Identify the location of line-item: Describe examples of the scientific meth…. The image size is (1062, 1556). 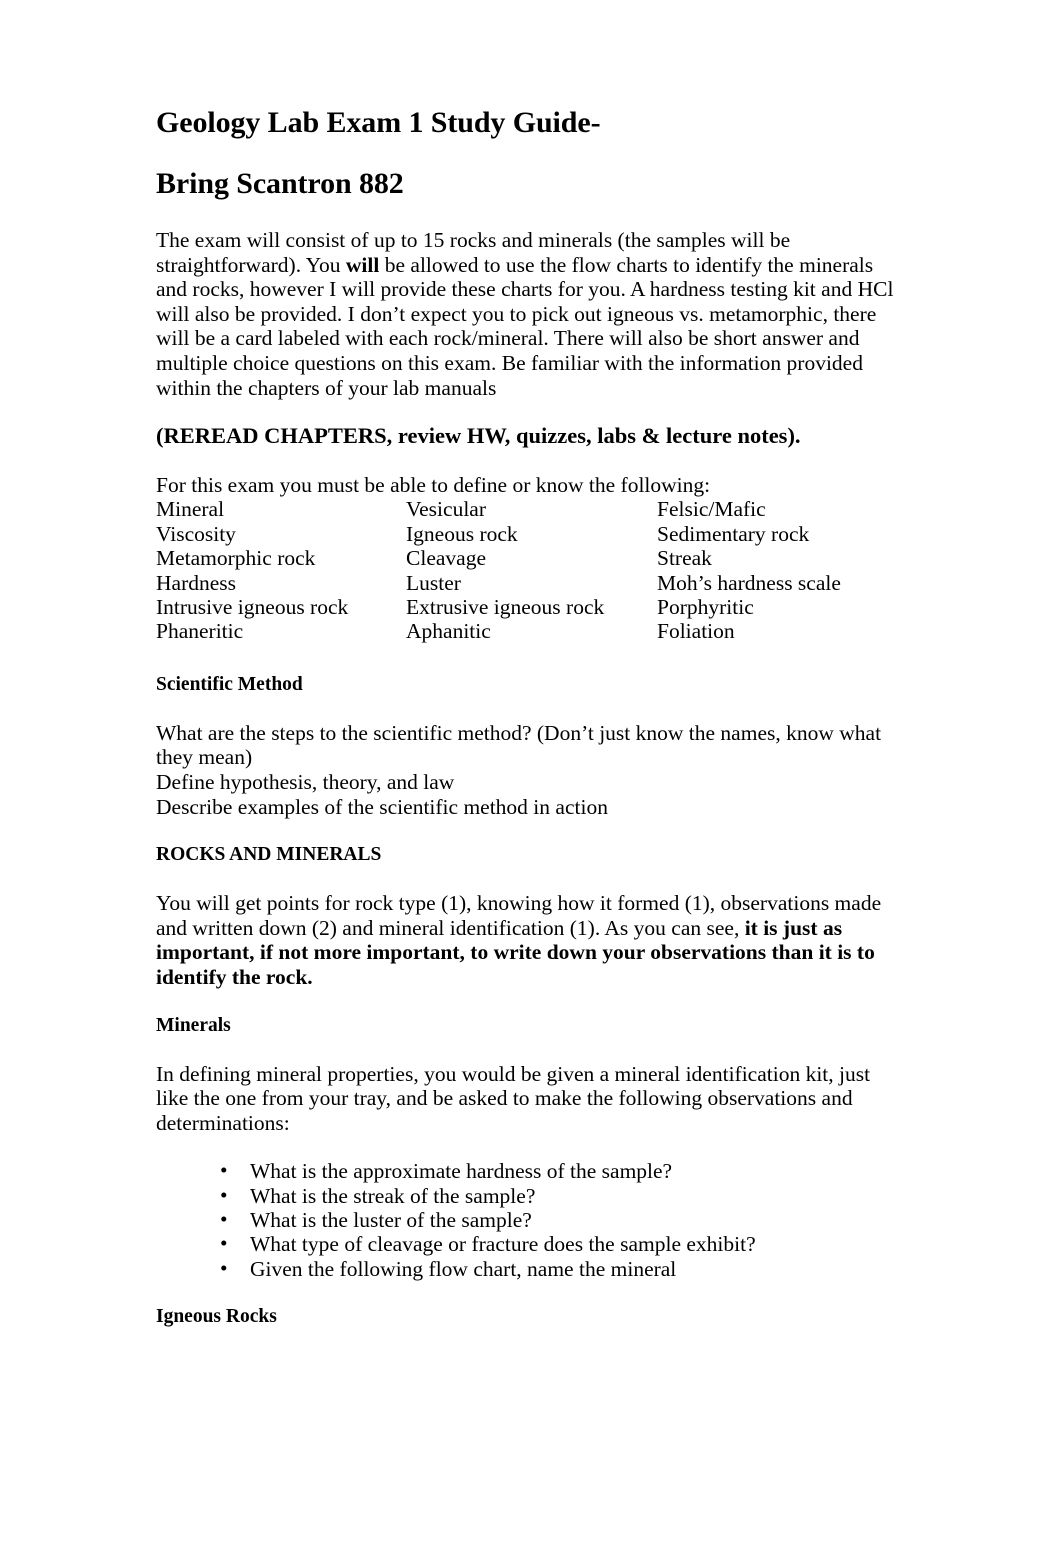
(382, 806).